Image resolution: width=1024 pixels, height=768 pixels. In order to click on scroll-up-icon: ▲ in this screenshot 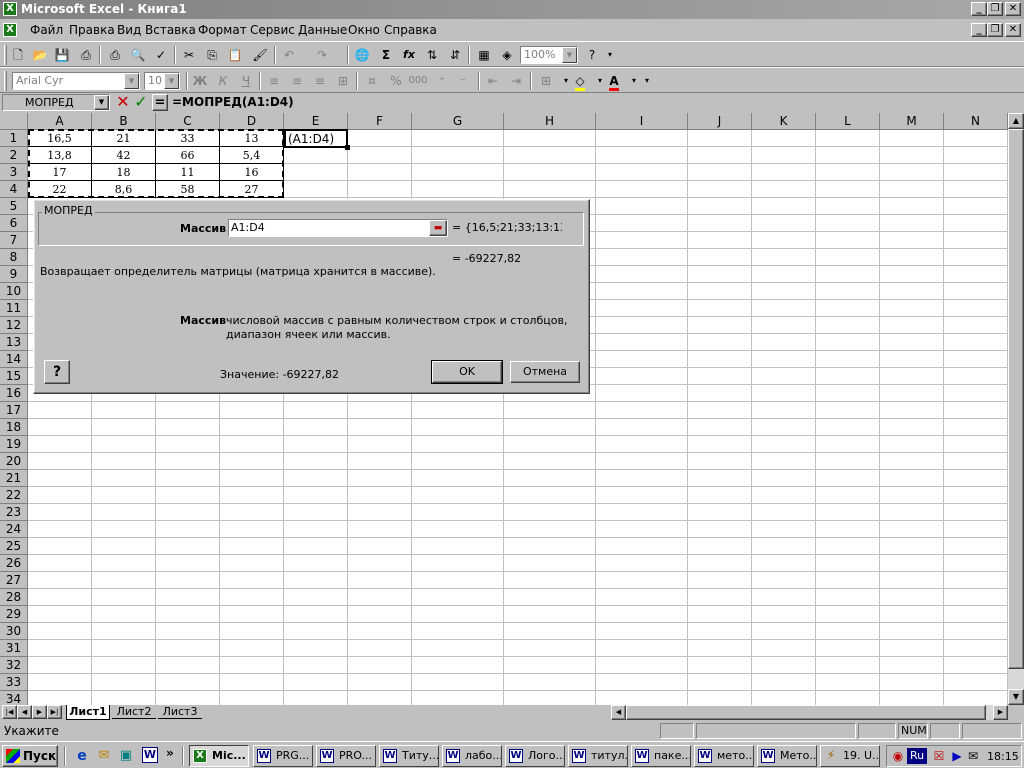, I will do `click(1016, 121)`.